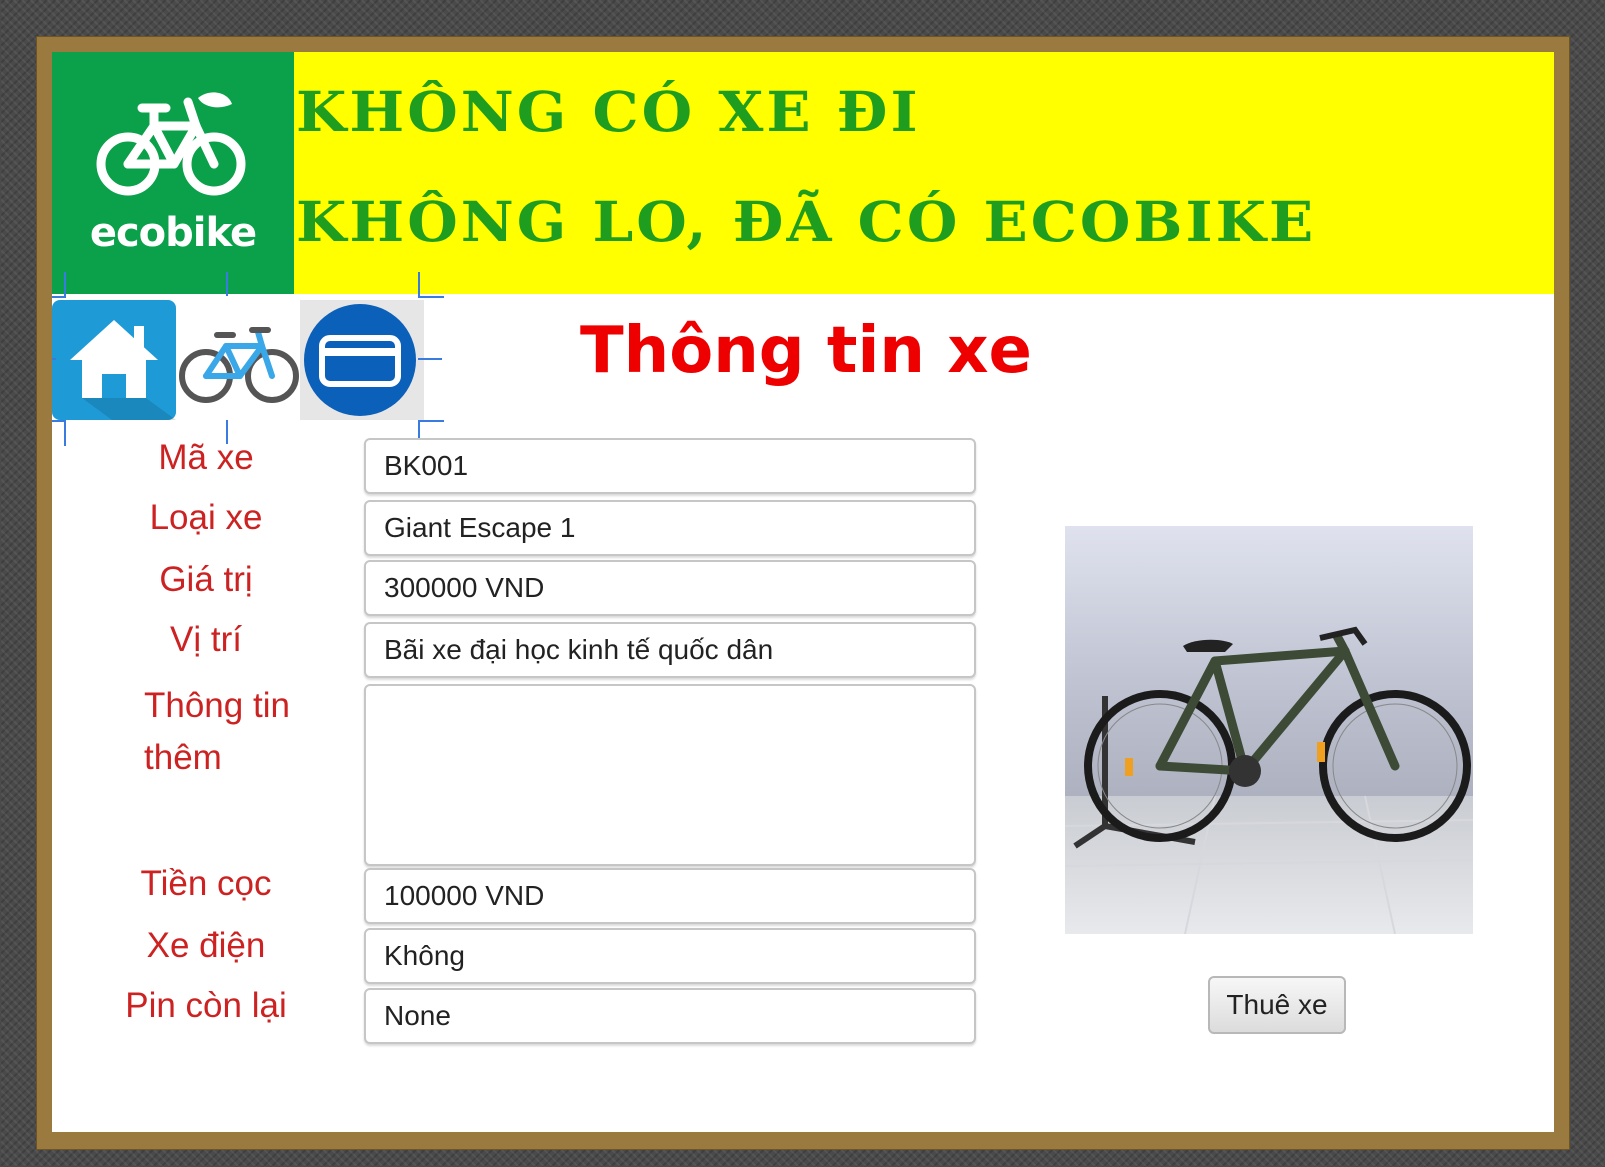 This screenshot has height=1167, width=1605. I want to click on label-deposit: Tiền cọc, so click(206, 883).